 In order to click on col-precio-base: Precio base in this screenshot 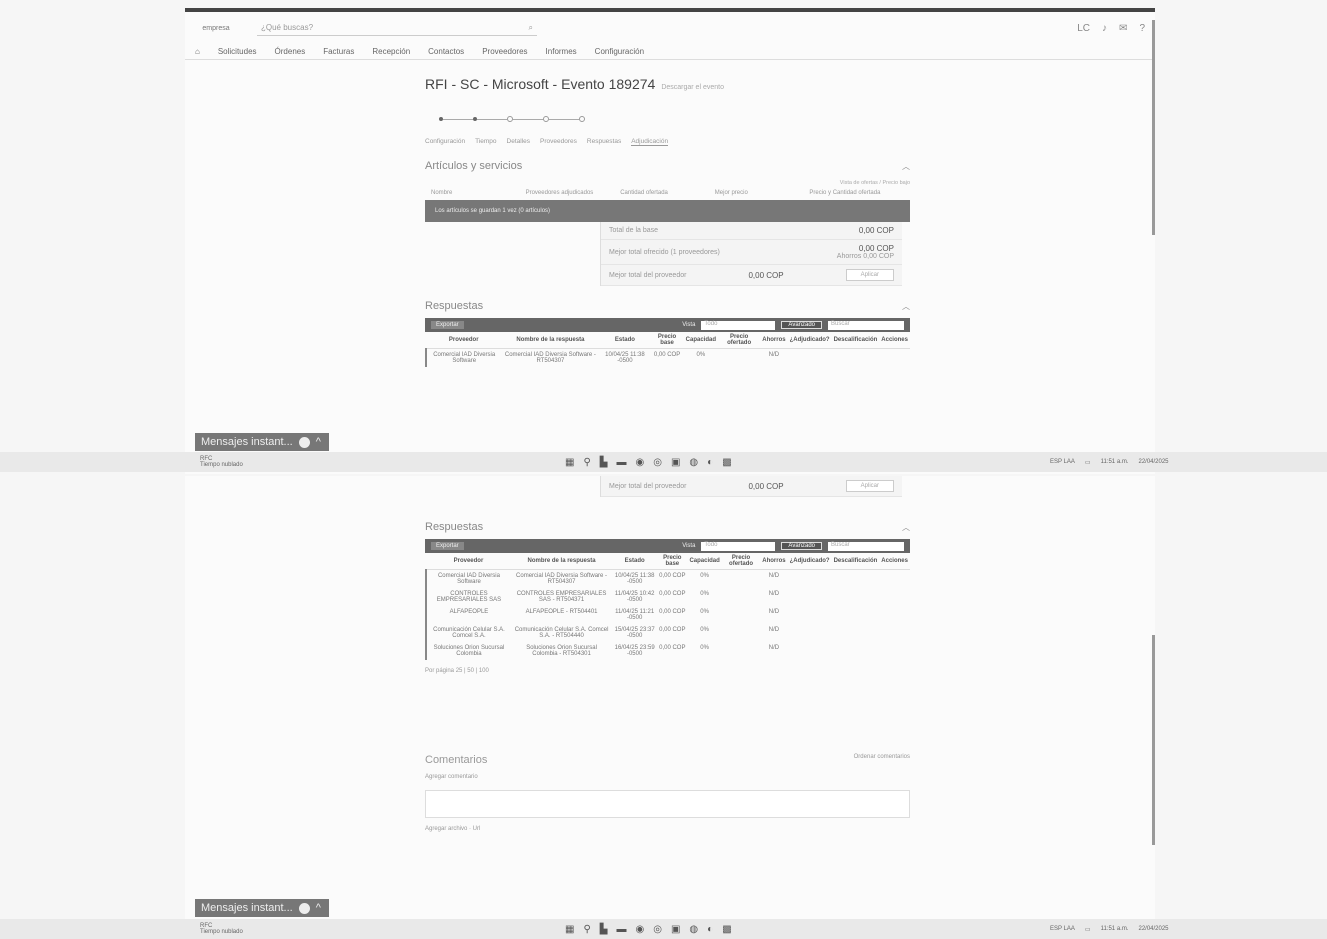, I will do `click(672, 561)`.